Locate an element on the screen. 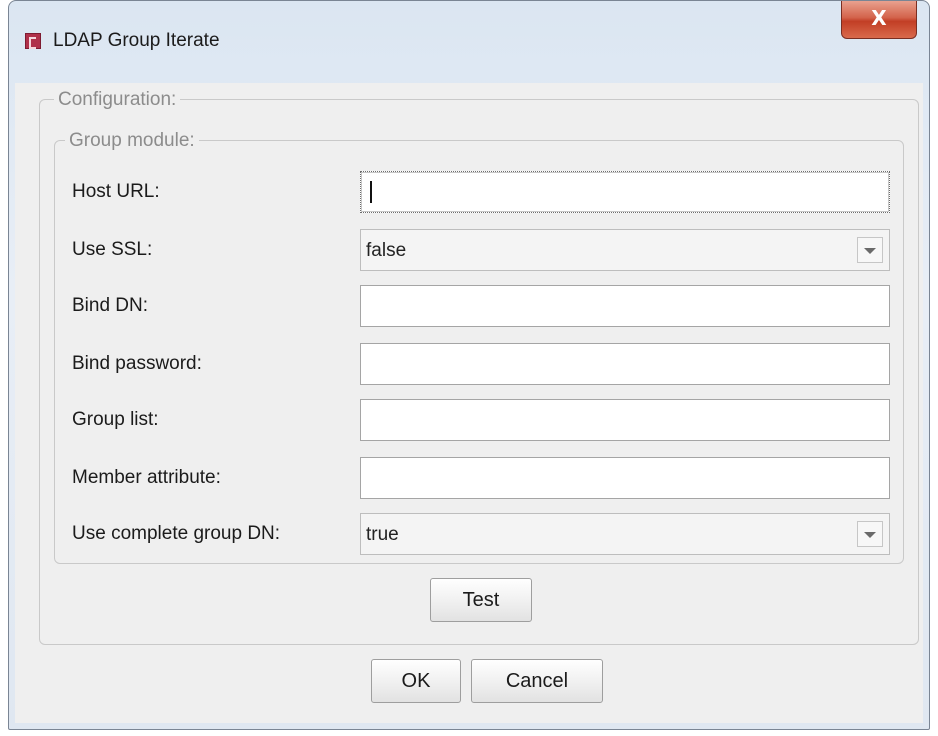 Image resolution: width=938 pixels, height=736 pixels. host-url-input is located at coordinates (625, 192).